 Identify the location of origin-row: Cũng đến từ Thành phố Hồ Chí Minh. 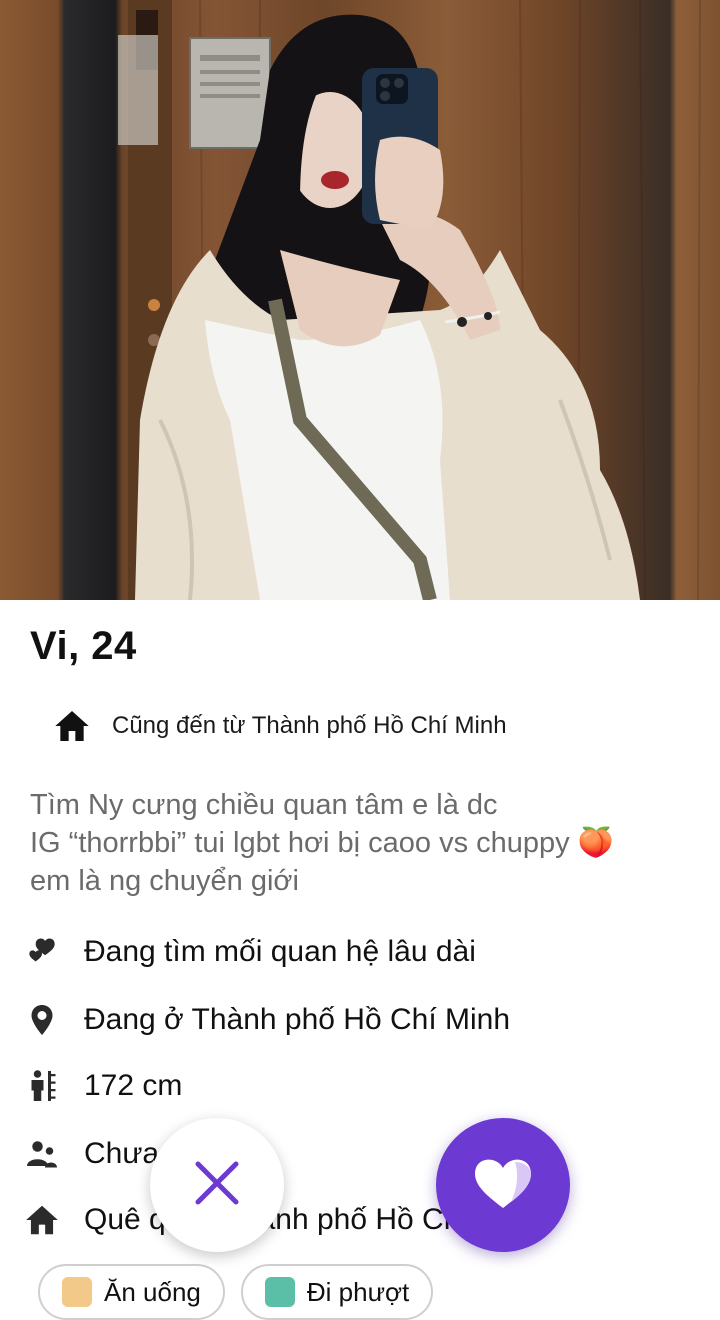
(279, 726).